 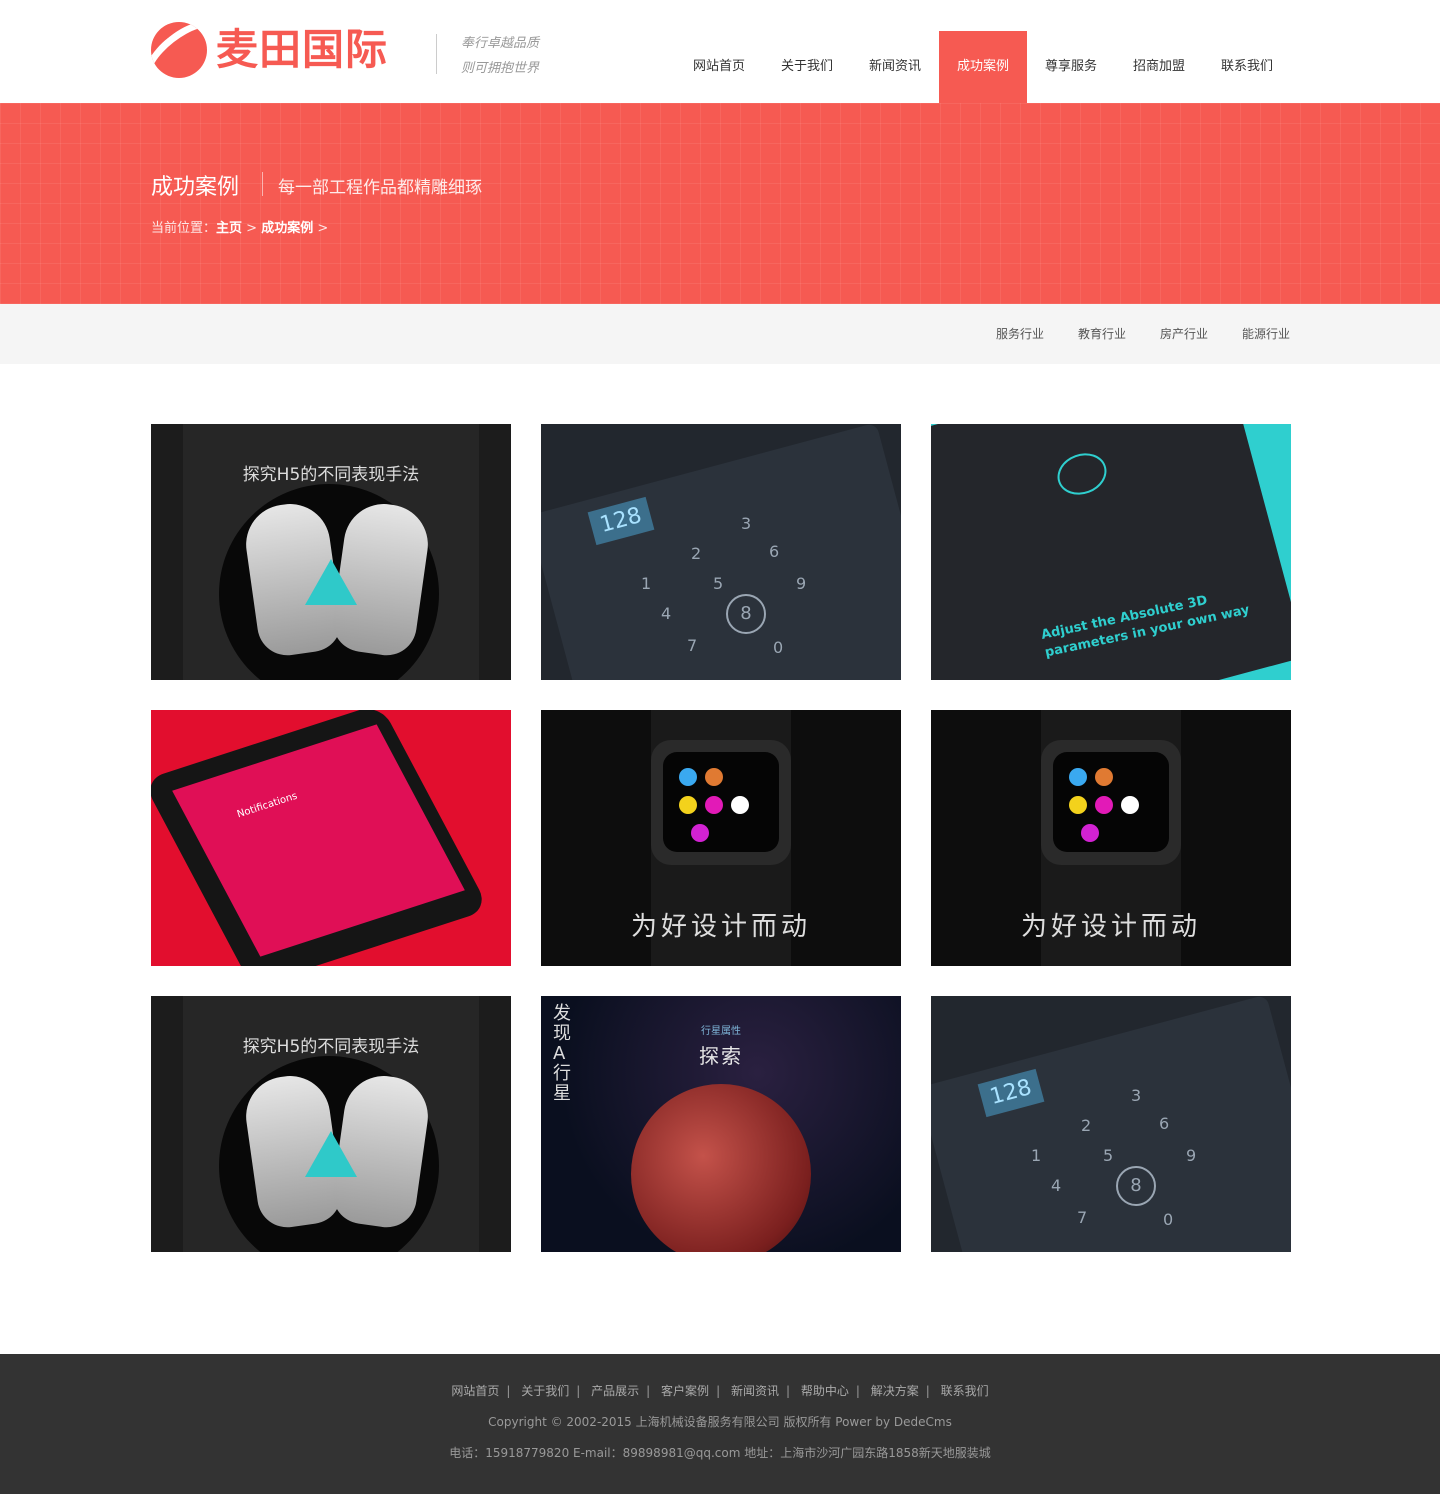 What do you see at coordinates (755, 1391) in the screenshot?
I see `footer-link: 新闻资讯` at bounding box center [755, 1391].